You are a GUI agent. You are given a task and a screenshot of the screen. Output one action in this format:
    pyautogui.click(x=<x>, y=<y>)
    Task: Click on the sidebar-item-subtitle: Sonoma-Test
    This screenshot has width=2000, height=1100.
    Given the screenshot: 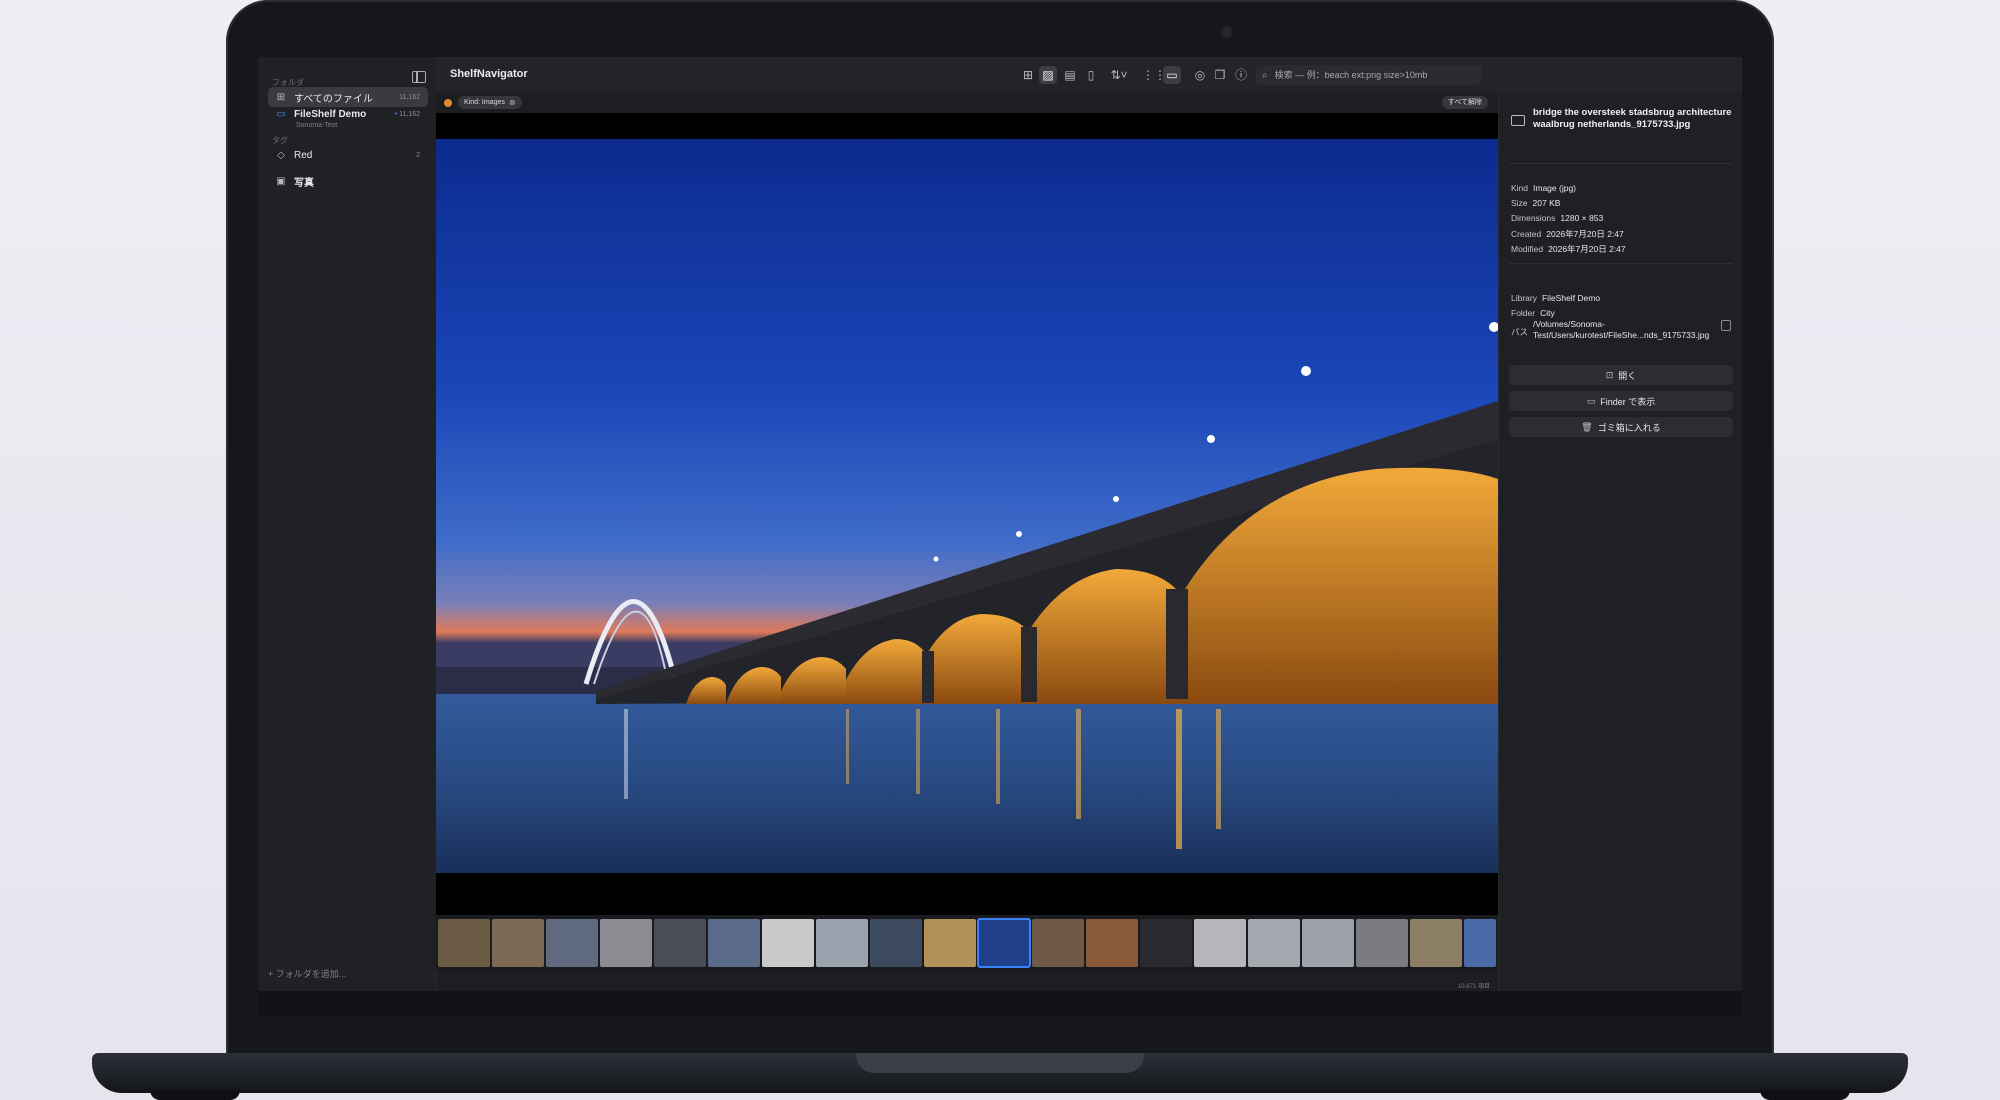 What is the action you would take?
    pyautogui.click(x=317, y=125)
    